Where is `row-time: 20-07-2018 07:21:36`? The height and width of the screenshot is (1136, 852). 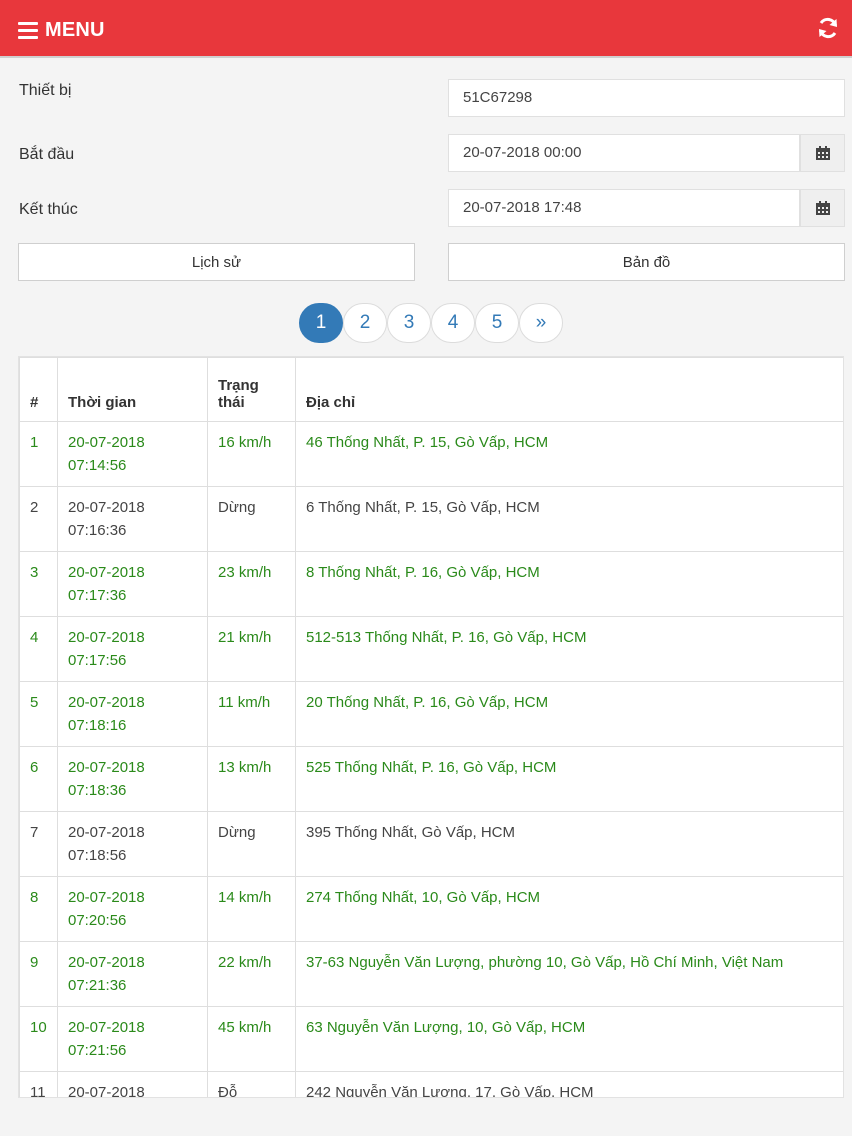
row-time: 20-07-2018 07:21:36 is located at coordinates (132, 974).